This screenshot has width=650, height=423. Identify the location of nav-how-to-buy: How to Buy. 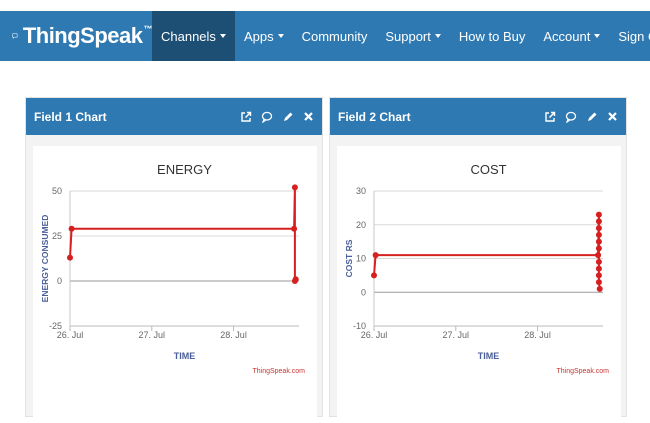
(492, 36).